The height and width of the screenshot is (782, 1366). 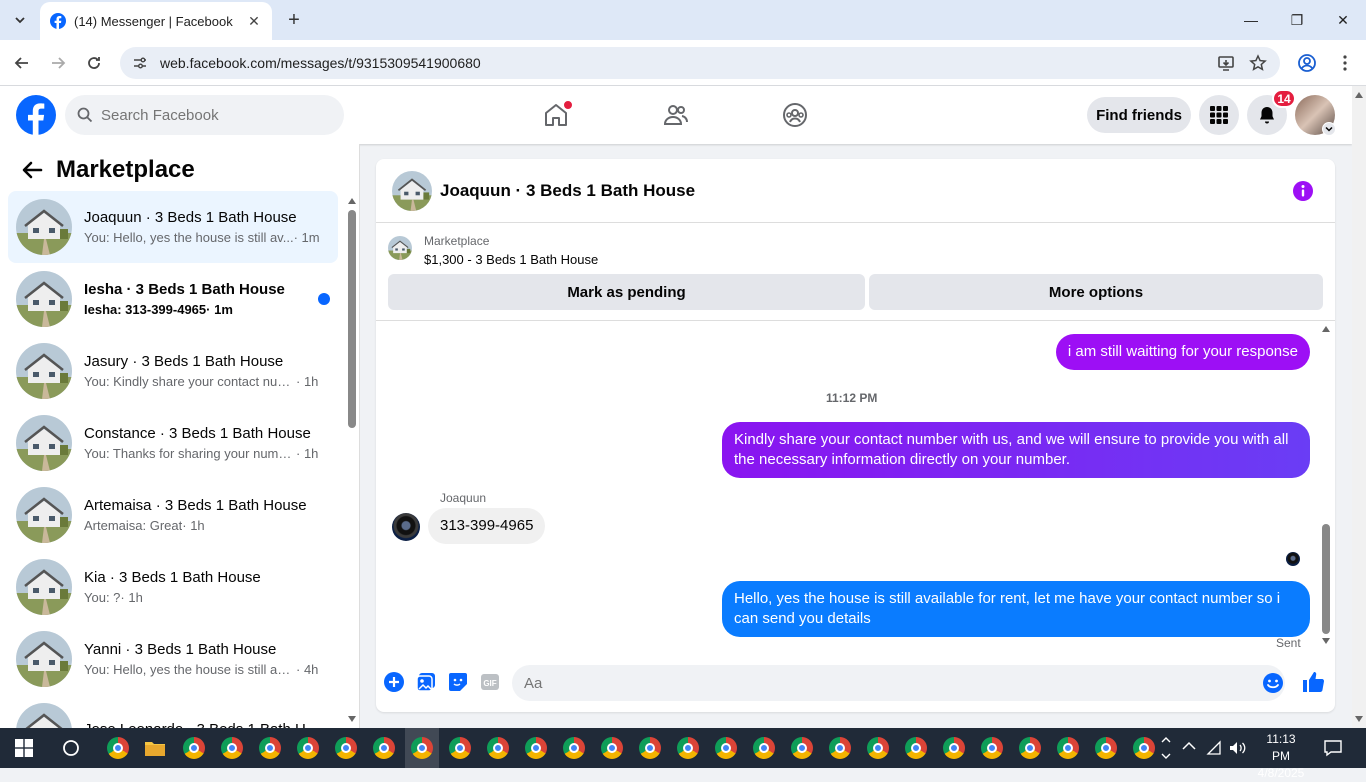 I want to click on groups-nav-icon, so click(x=795, y=115).